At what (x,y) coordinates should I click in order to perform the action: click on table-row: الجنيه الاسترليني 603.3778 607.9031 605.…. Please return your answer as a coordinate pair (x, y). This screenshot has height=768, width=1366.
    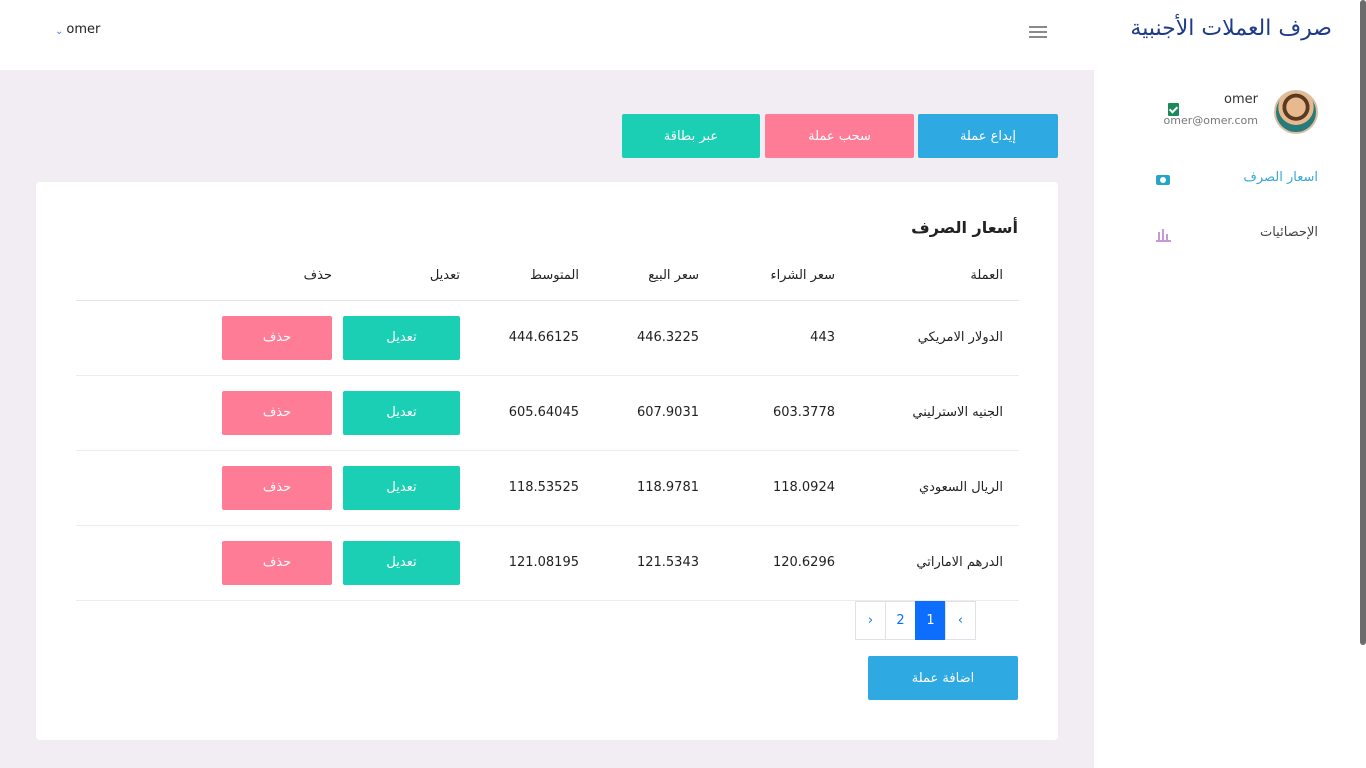
    Looking at the image, I should click on (547, 413).